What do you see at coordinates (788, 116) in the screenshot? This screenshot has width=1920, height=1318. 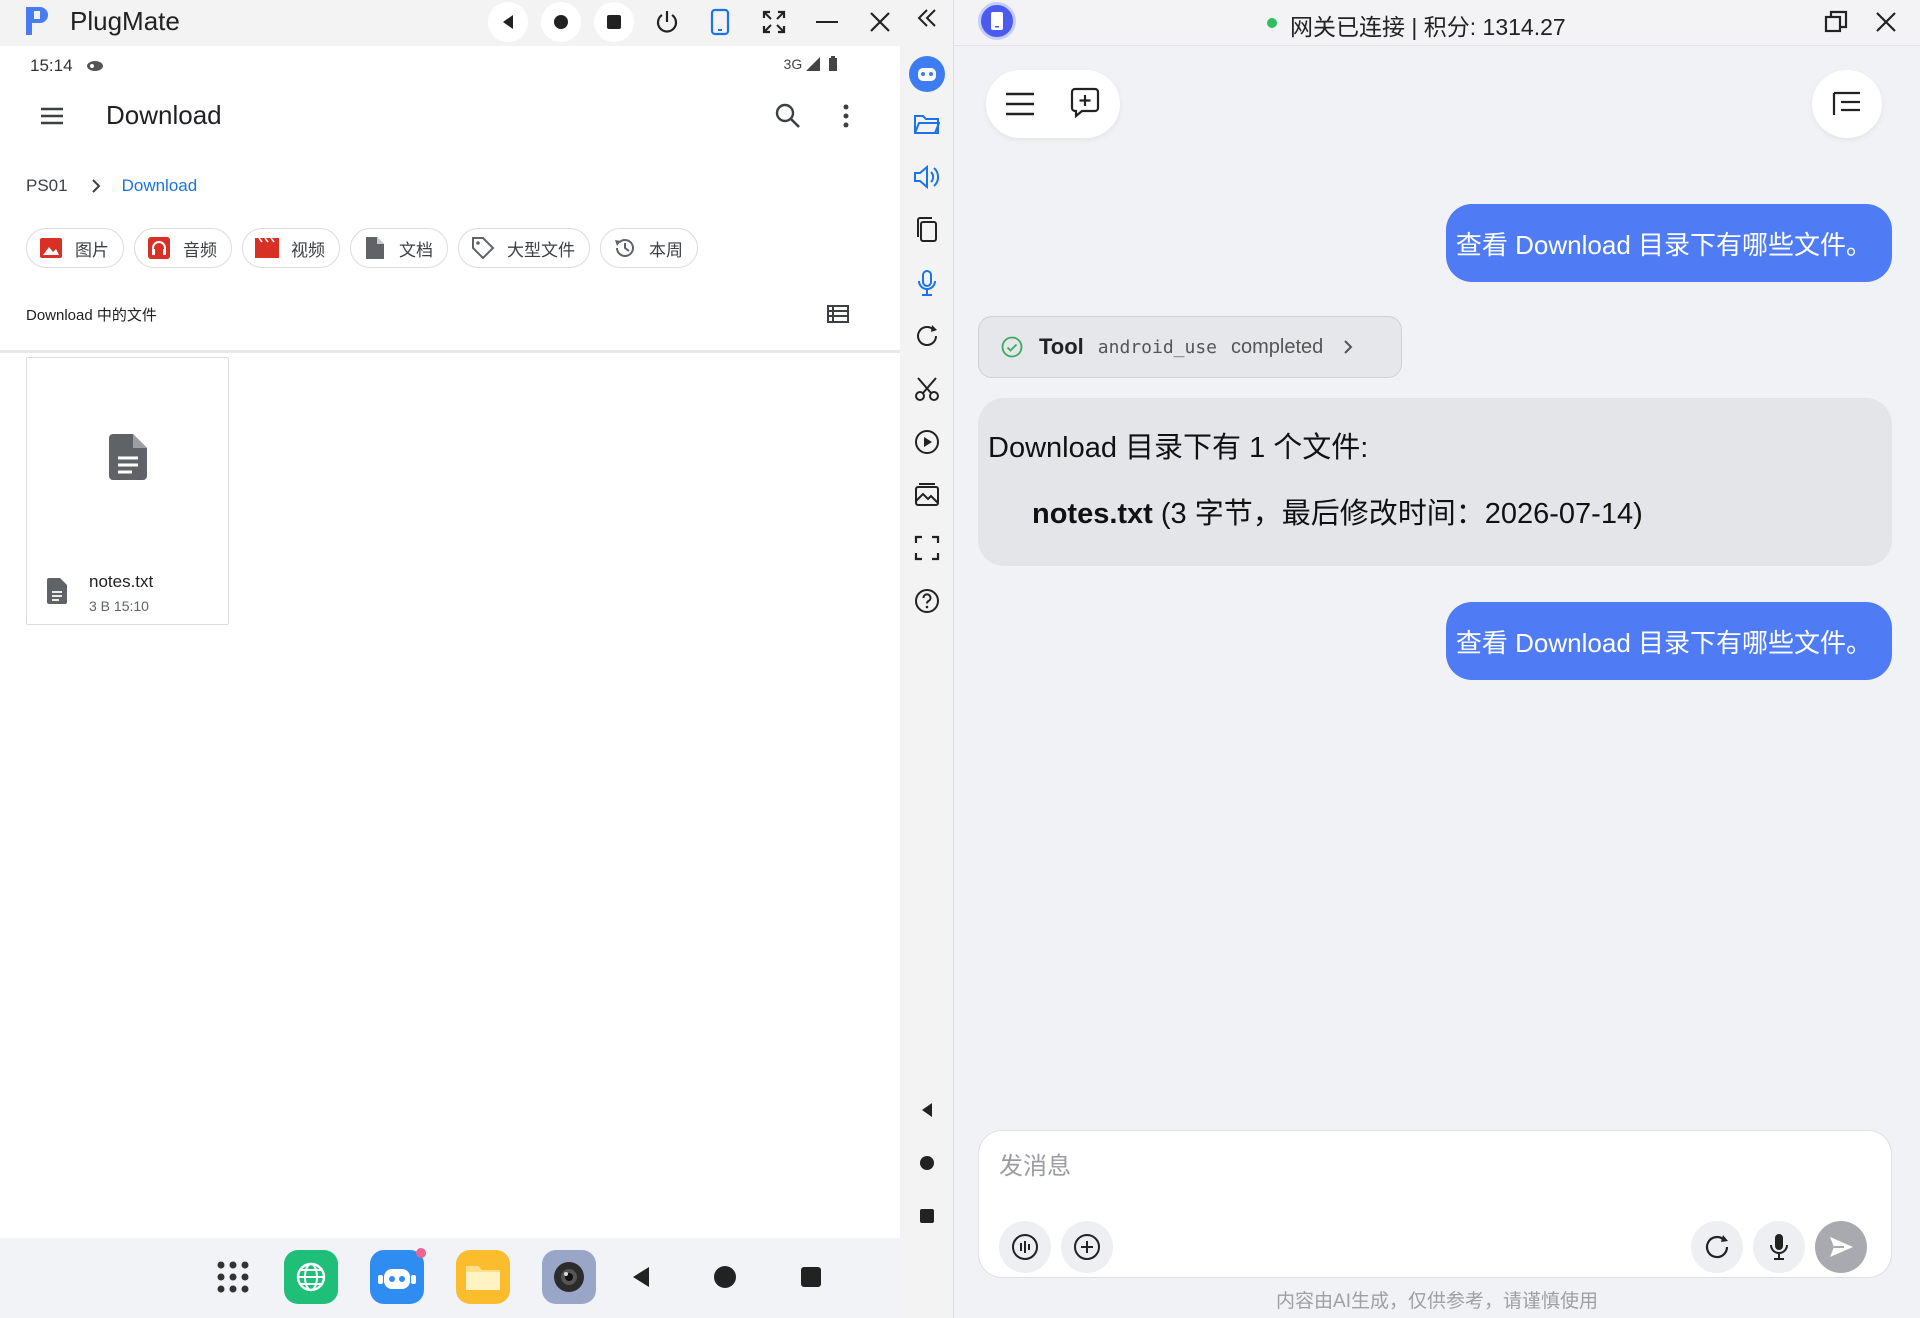 I see `search-icon` at bounding box center [788, 116].